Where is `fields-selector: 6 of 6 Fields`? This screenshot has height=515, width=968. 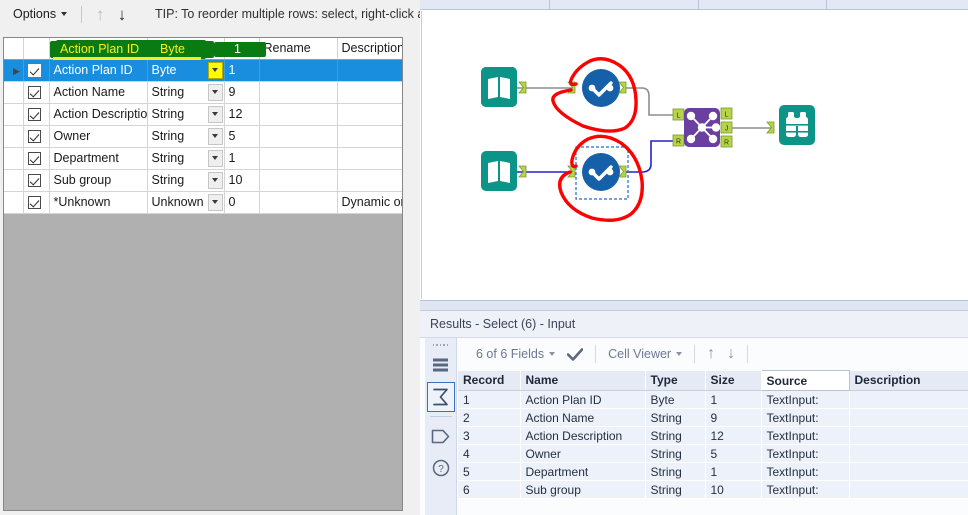 fields-selector: 6 of 6 Fields is located at coordinates (515, 354).